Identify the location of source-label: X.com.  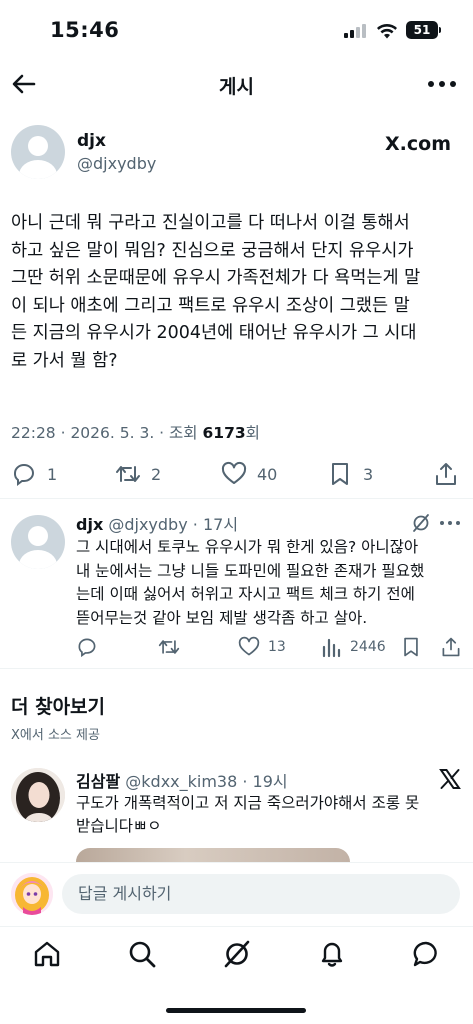
(418, 144).